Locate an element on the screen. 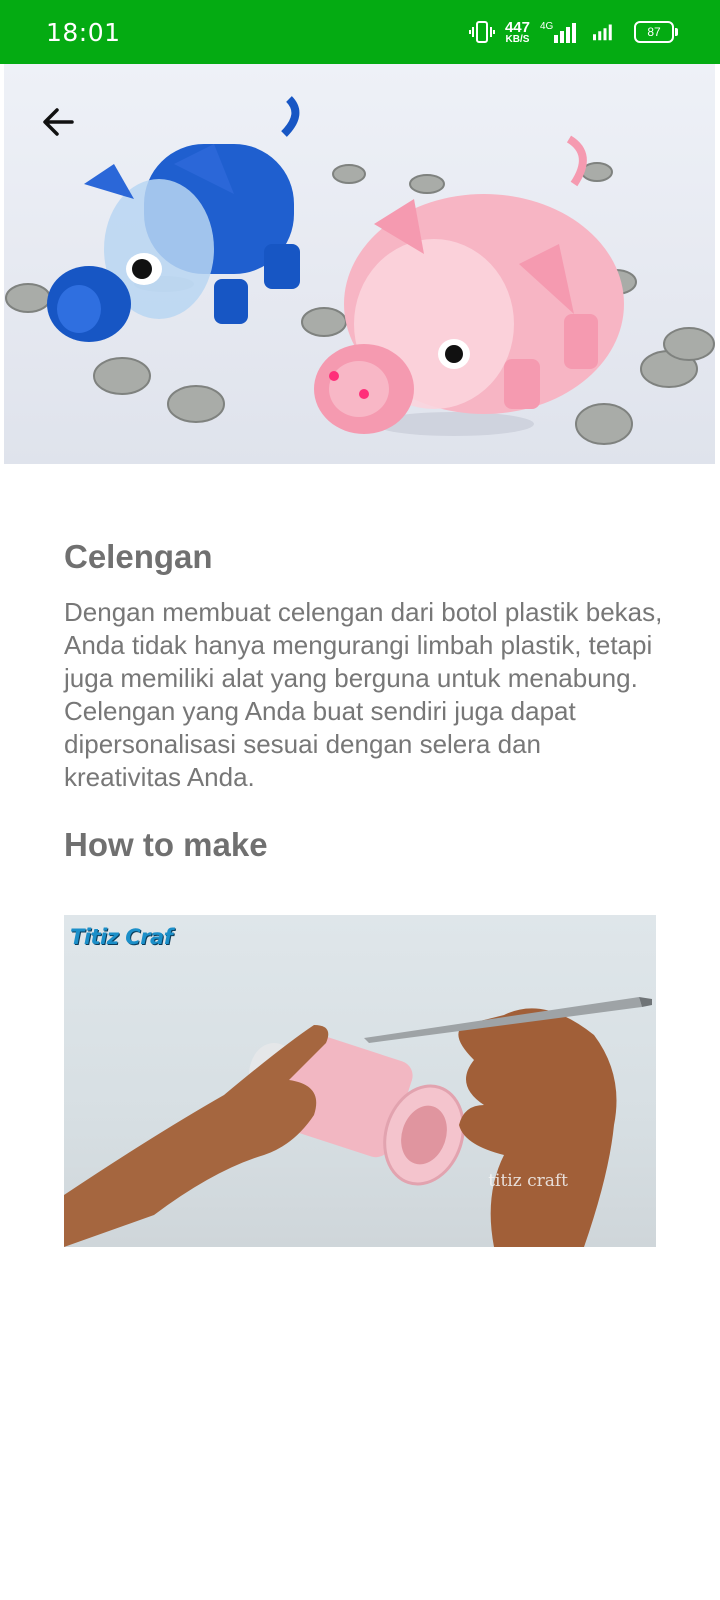 Image resolution: width=720 pixels, height=1600 pixels. article-title: Celengan is located at coordinates (138, 556).